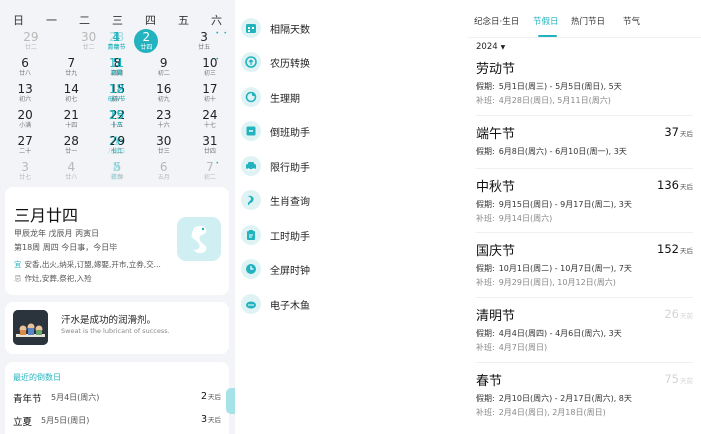 The image size is (701, 434). I want to click on clock-icon, so click(251, 269).